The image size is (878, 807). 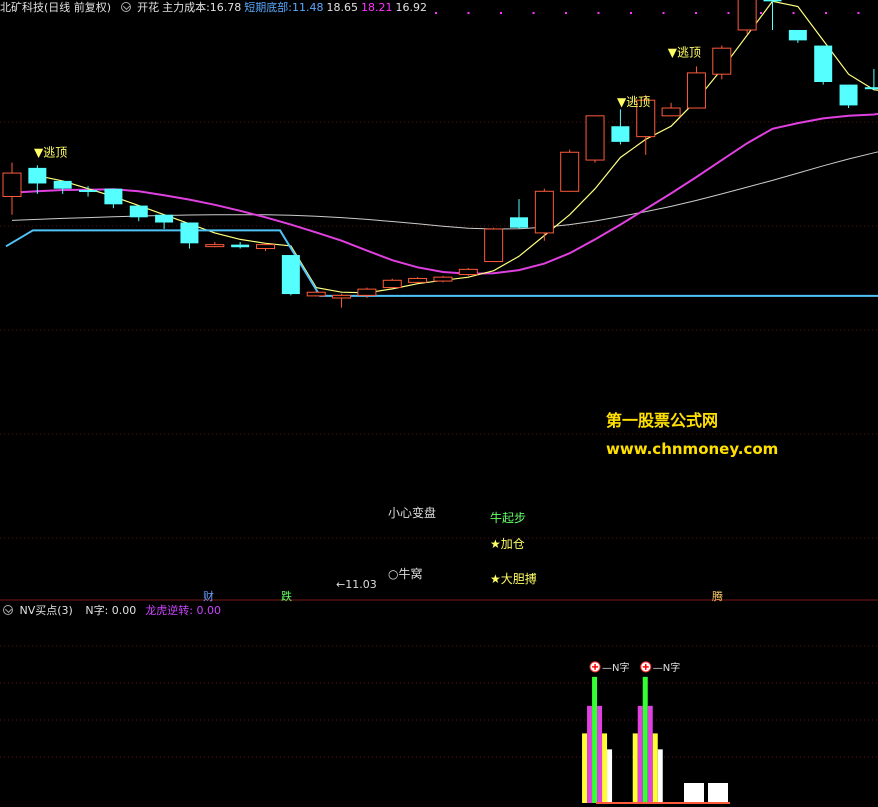 What do you see at coordinates (377, 7) in the screenshot?
I see `legend-item: 18.21` at bounding box center [377, 7].